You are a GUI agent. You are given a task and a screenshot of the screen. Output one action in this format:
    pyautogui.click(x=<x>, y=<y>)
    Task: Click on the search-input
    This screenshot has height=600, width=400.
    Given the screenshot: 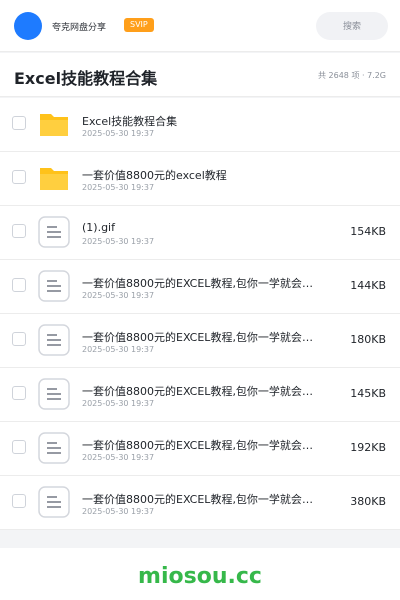 What is the action you would take?
    pyautogui.click(x=352, y=26)
    